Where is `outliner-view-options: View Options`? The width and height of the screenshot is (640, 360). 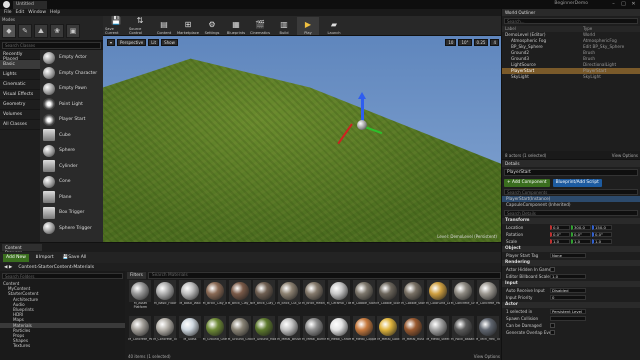 outliner-view-options: View Options is located at coordinates (625, 155).